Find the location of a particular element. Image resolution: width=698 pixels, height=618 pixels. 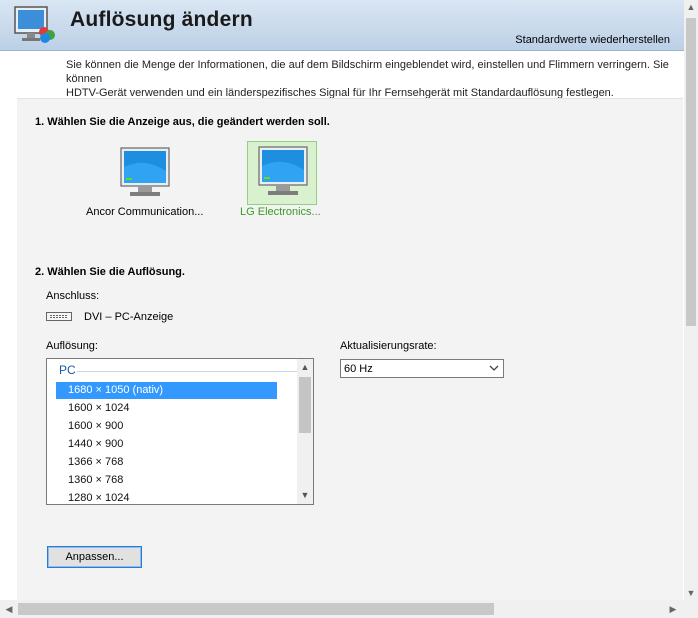

resolution-item: 1366 × 768 is located at coordinates (166, 462).